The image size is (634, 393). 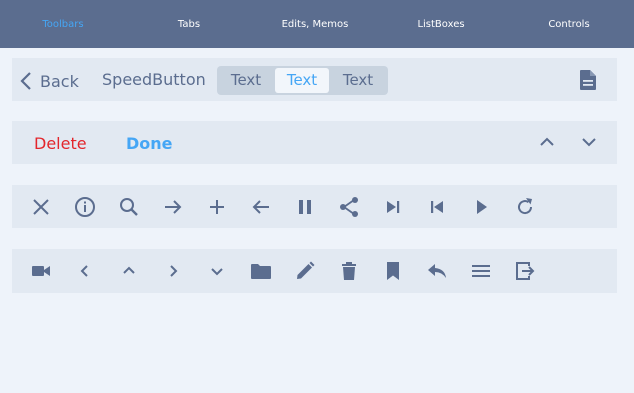 What do you see at coordinates (173, 271) in the screenshot?
I see `chevron-right-icon` at bounding box center [173, 271].